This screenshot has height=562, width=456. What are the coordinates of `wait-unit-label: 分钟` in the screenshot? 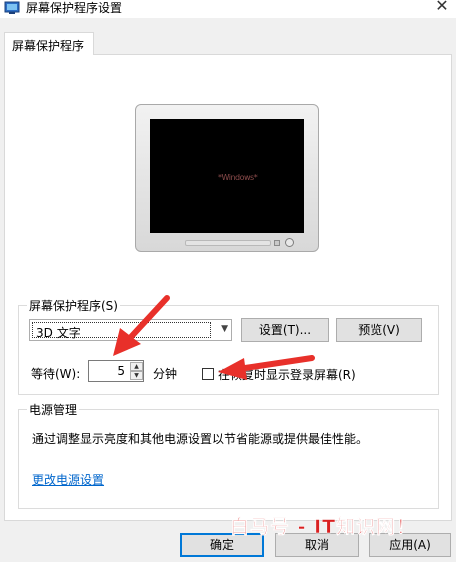 It's located at (165, 374).